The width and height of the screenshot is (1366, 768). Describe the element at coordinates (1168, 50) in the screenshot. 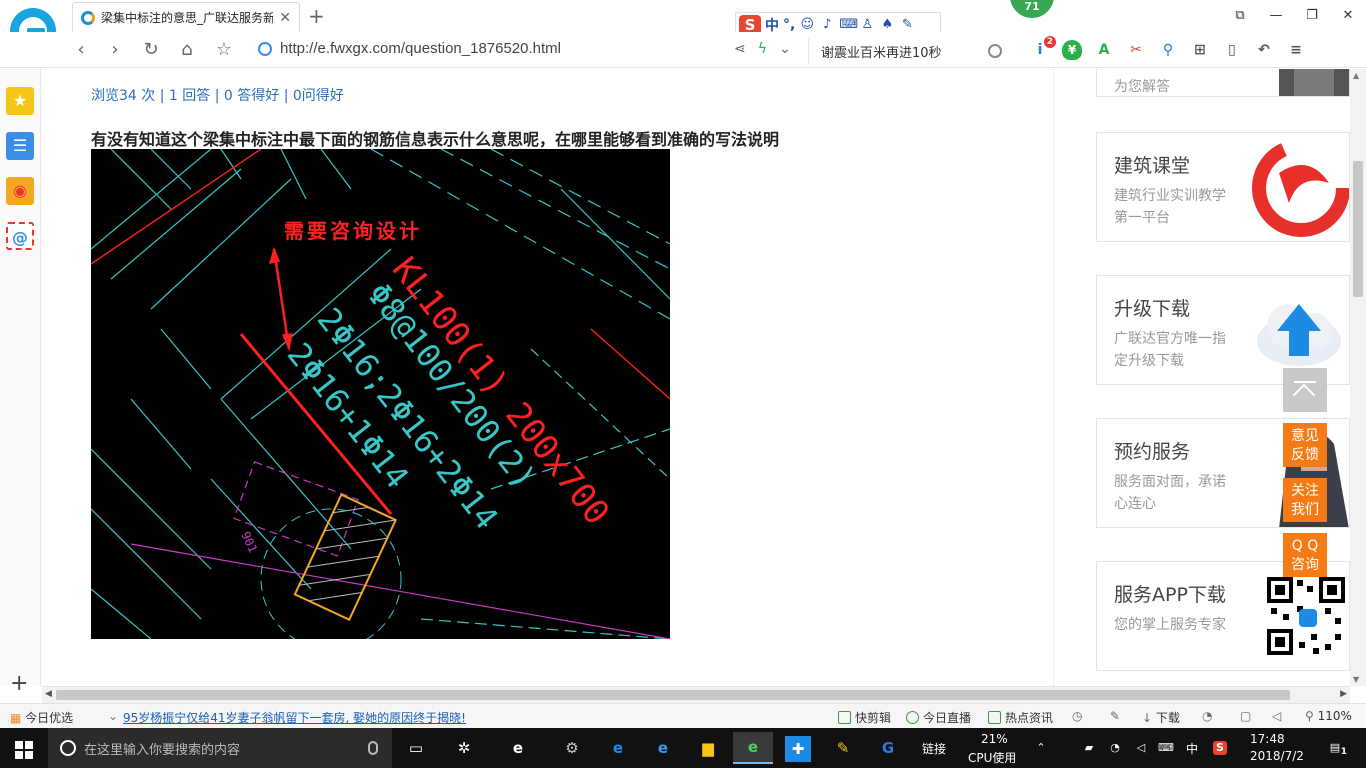

I see `magnifier-icon: ⚲` at that location.